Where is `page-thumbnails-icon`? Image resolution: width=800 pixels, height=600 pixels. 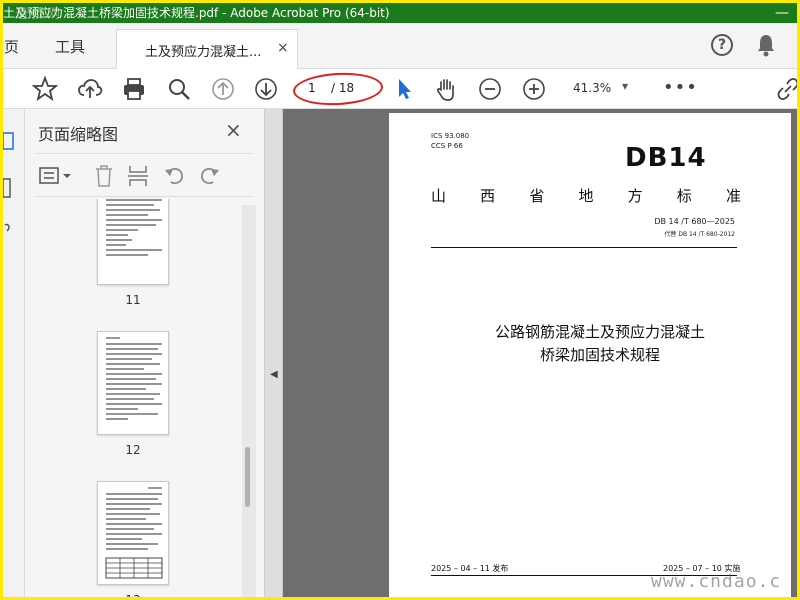 page-thumbnails-icon is located at coordinates (10, 142).